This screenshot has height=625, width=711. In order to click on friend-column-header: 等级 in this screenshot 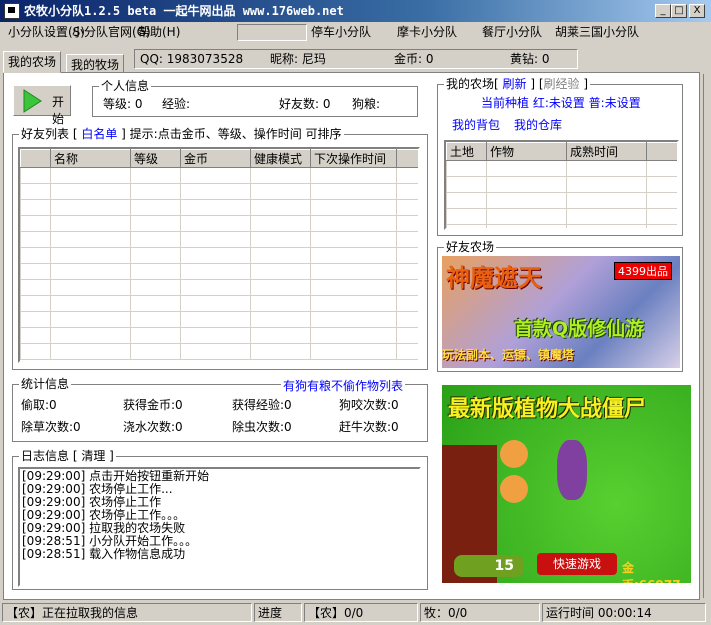, I will do `click(155, 158)`.